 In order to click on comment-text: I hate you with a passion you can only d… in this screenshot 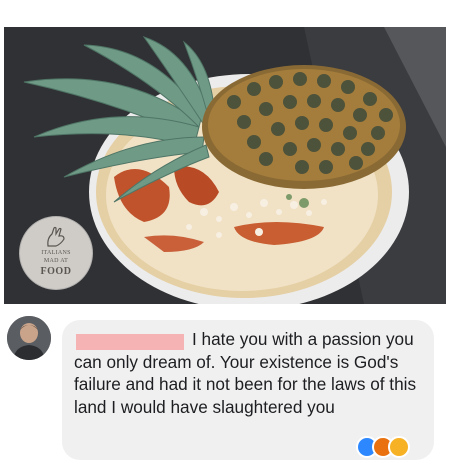, I will do `click(245, 373)`.